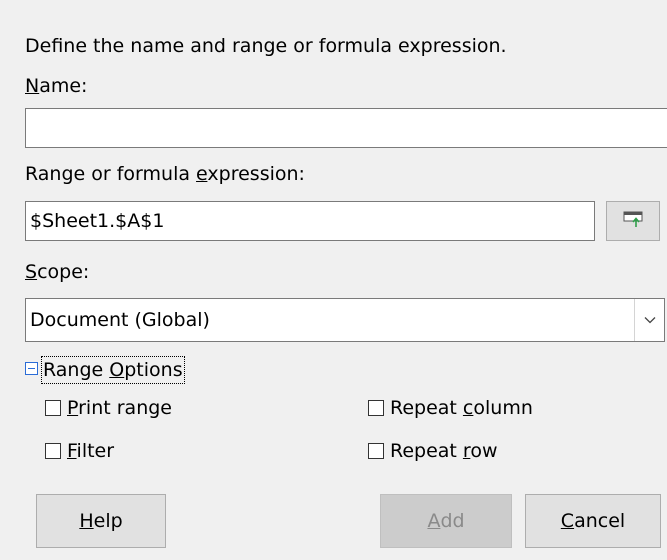  What do you see at coordinates (310, 221) in the screenshot?
I see `range-input: $Sheet1.$A$1` at bounding box center [310, 221].